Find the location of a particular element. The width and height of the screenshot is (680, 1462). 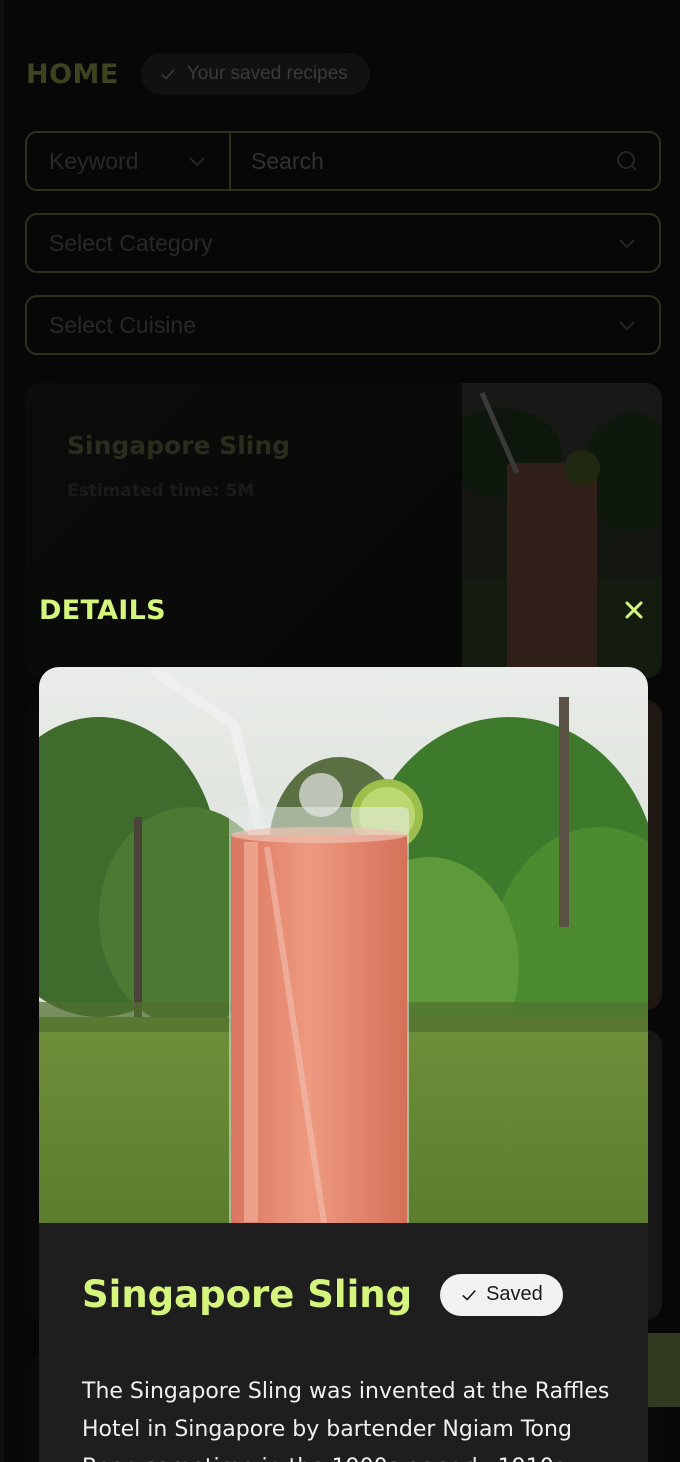

recipe-title: Singapore Sling is located at coordinates (247, 1294).